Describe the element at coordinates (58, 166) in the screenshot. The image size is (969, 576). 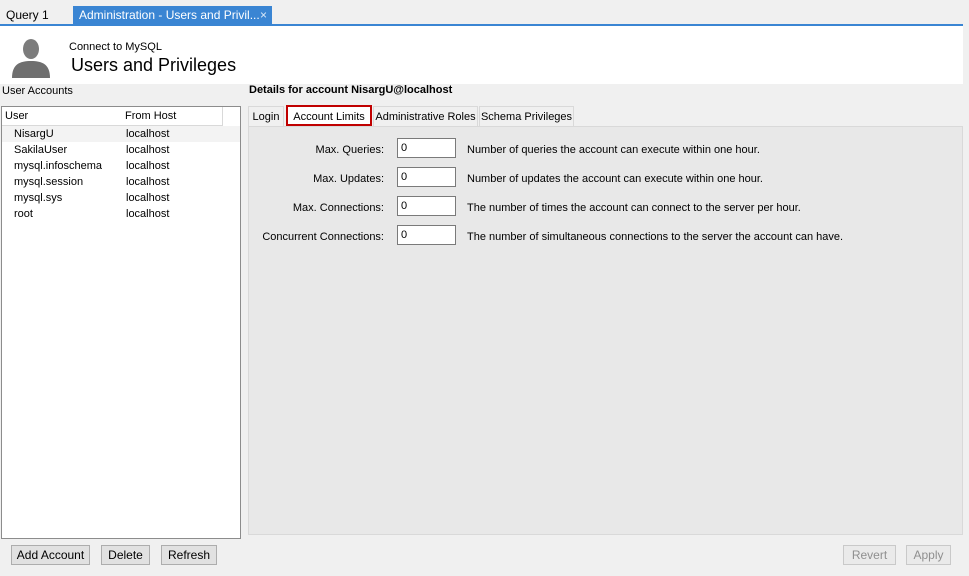
I see `user-cell: mysql.infoschema` at that location.